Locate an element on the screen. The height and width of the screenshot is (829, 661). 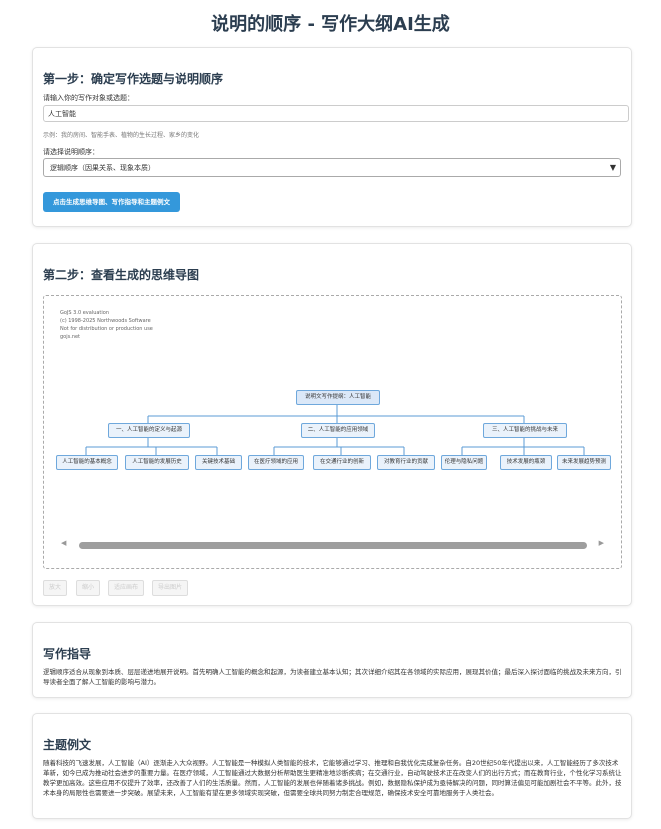
zoom-in-button: 放大 is located at coordinates (55, 588).